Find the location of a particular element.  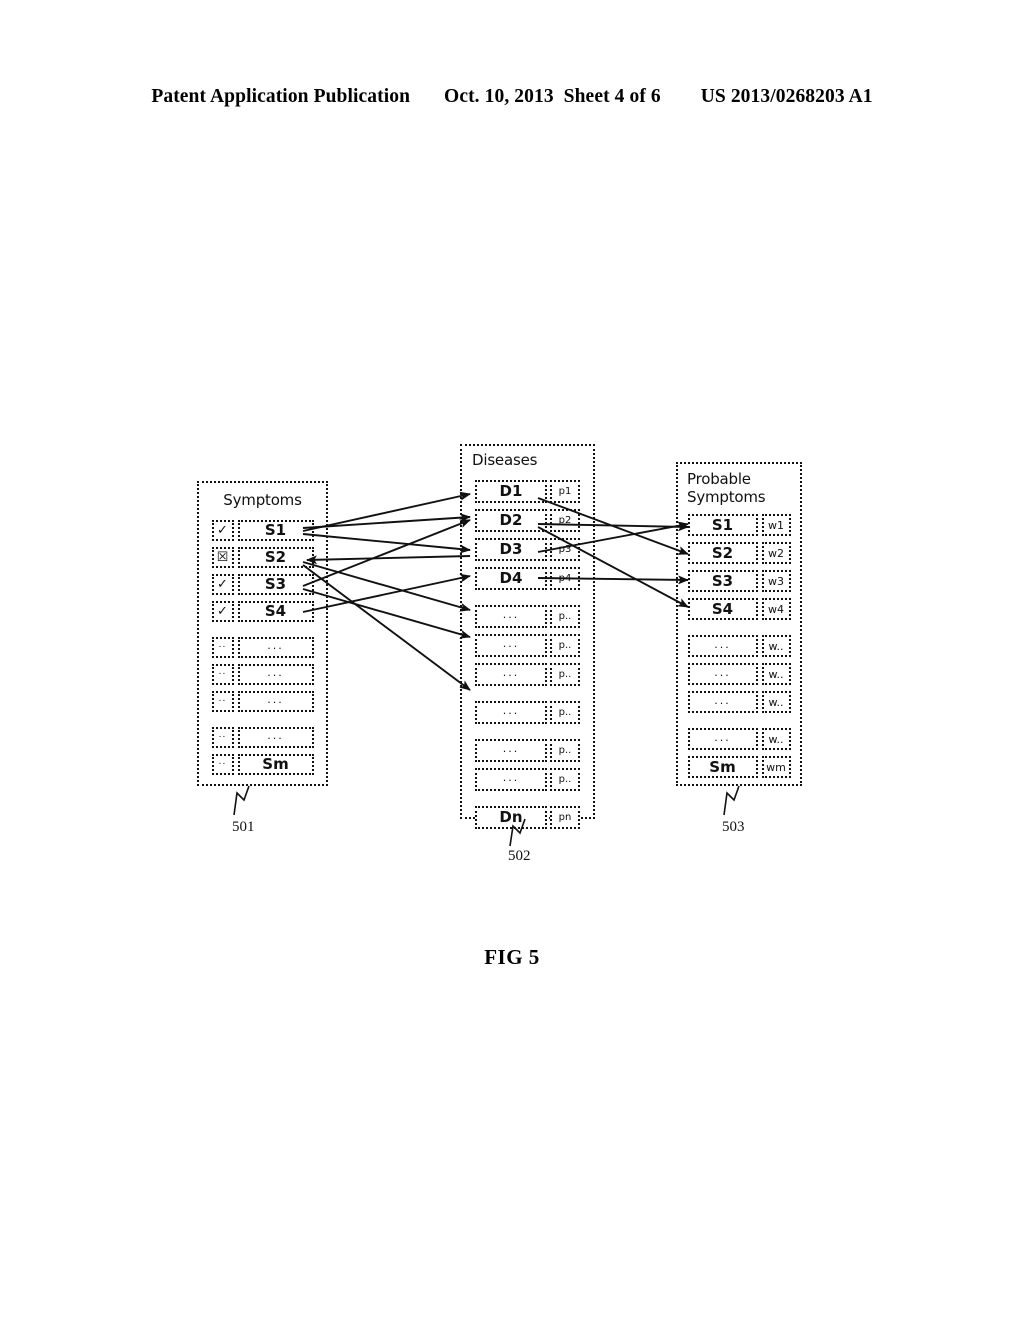

disease-label-dn: Dn is located at coordinates (511, 817).